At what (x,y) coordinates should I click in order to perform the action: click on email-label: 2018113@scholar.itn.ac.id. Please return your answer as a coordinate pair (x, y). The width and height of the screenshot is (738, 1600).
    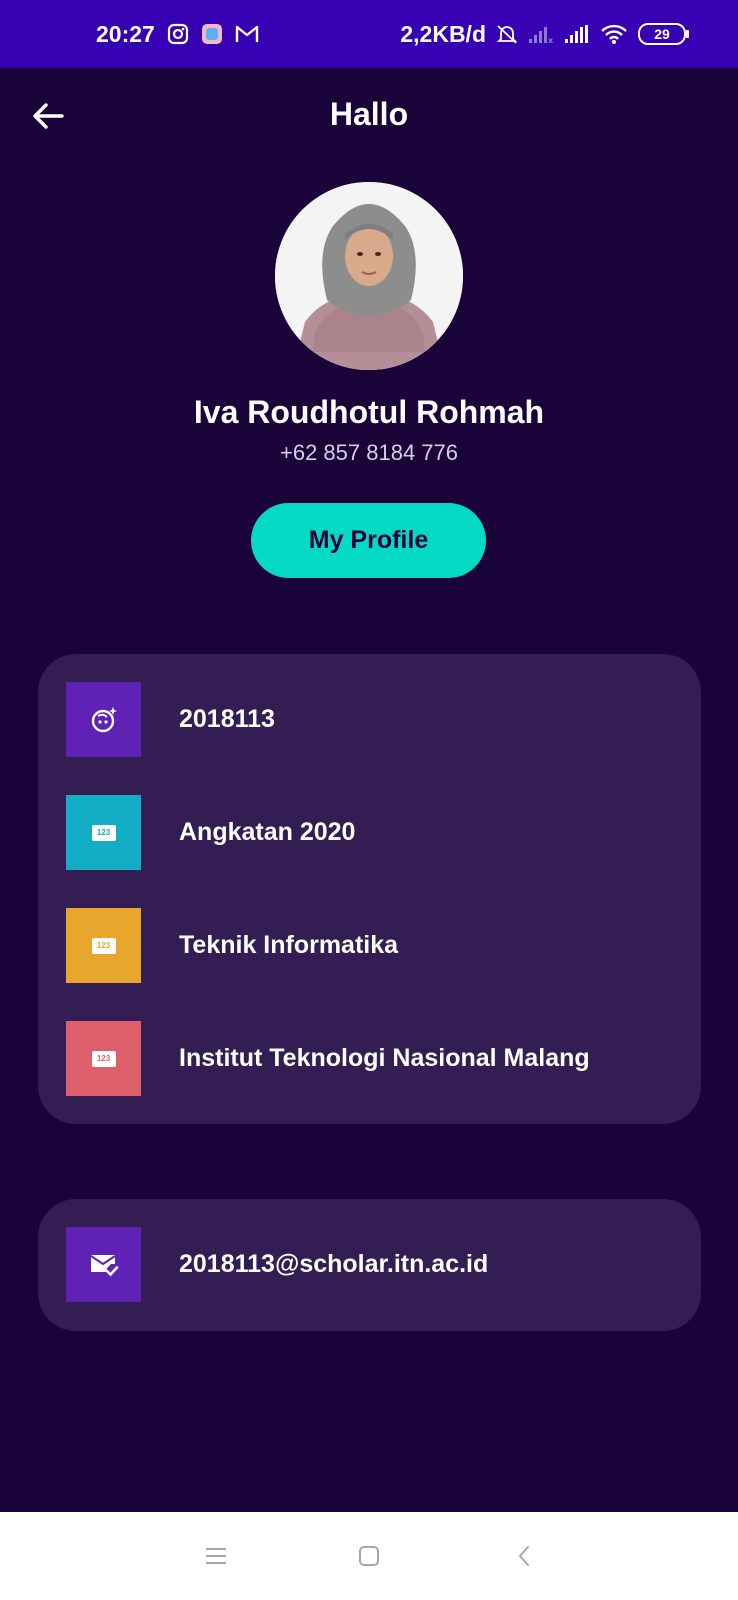
    Looking at the image, I should click on (334, 1264).